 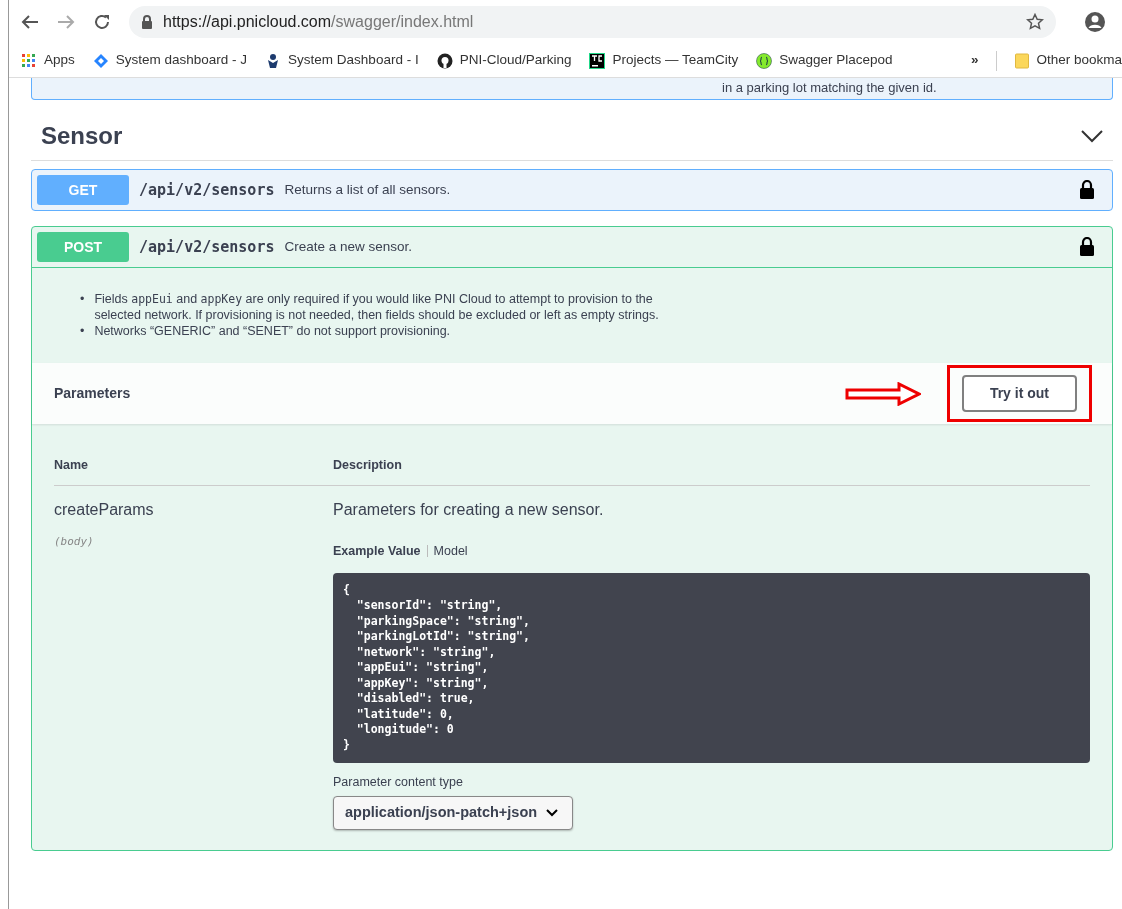 I want to click on operation-summary: Create a new sensor., so click(x=349, y=247).